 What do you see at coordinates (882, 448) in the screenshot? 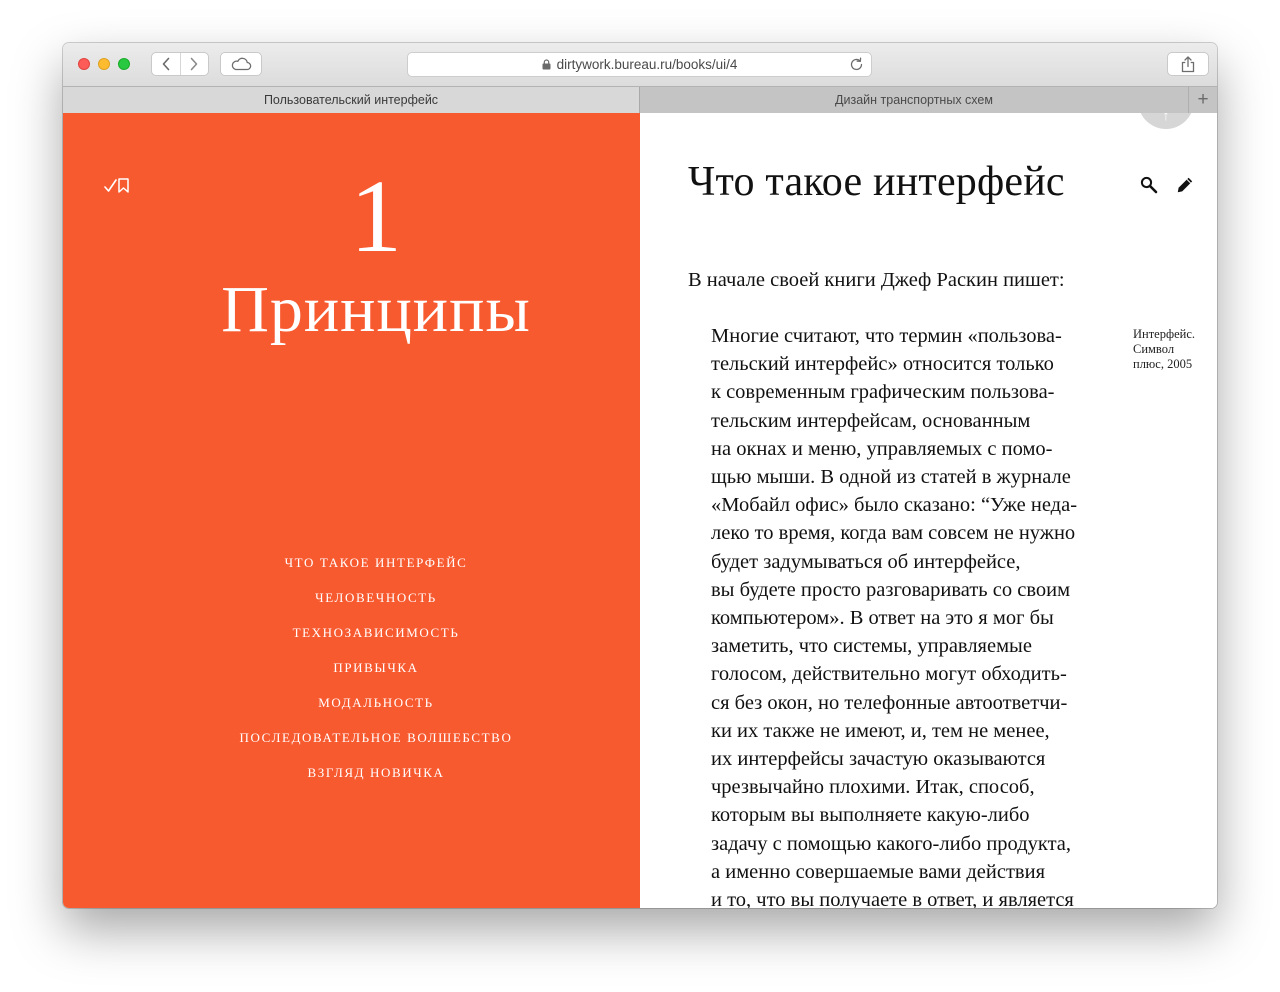
I see `quote-line: на окнах и меню, управляемых с помо-` at bounding box center [882, 448].